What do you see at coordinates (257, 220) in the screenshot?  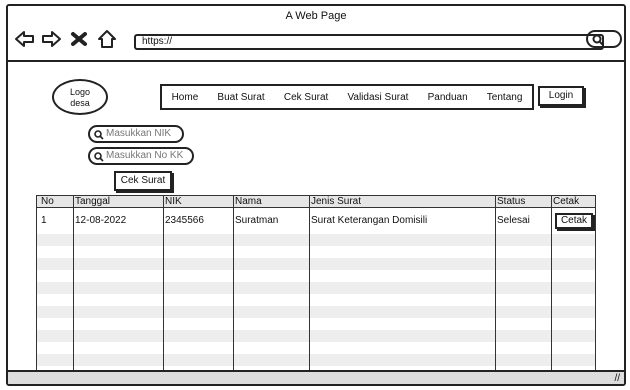 I see `cell-nama: Suratman` at bounding box center [257, 220].